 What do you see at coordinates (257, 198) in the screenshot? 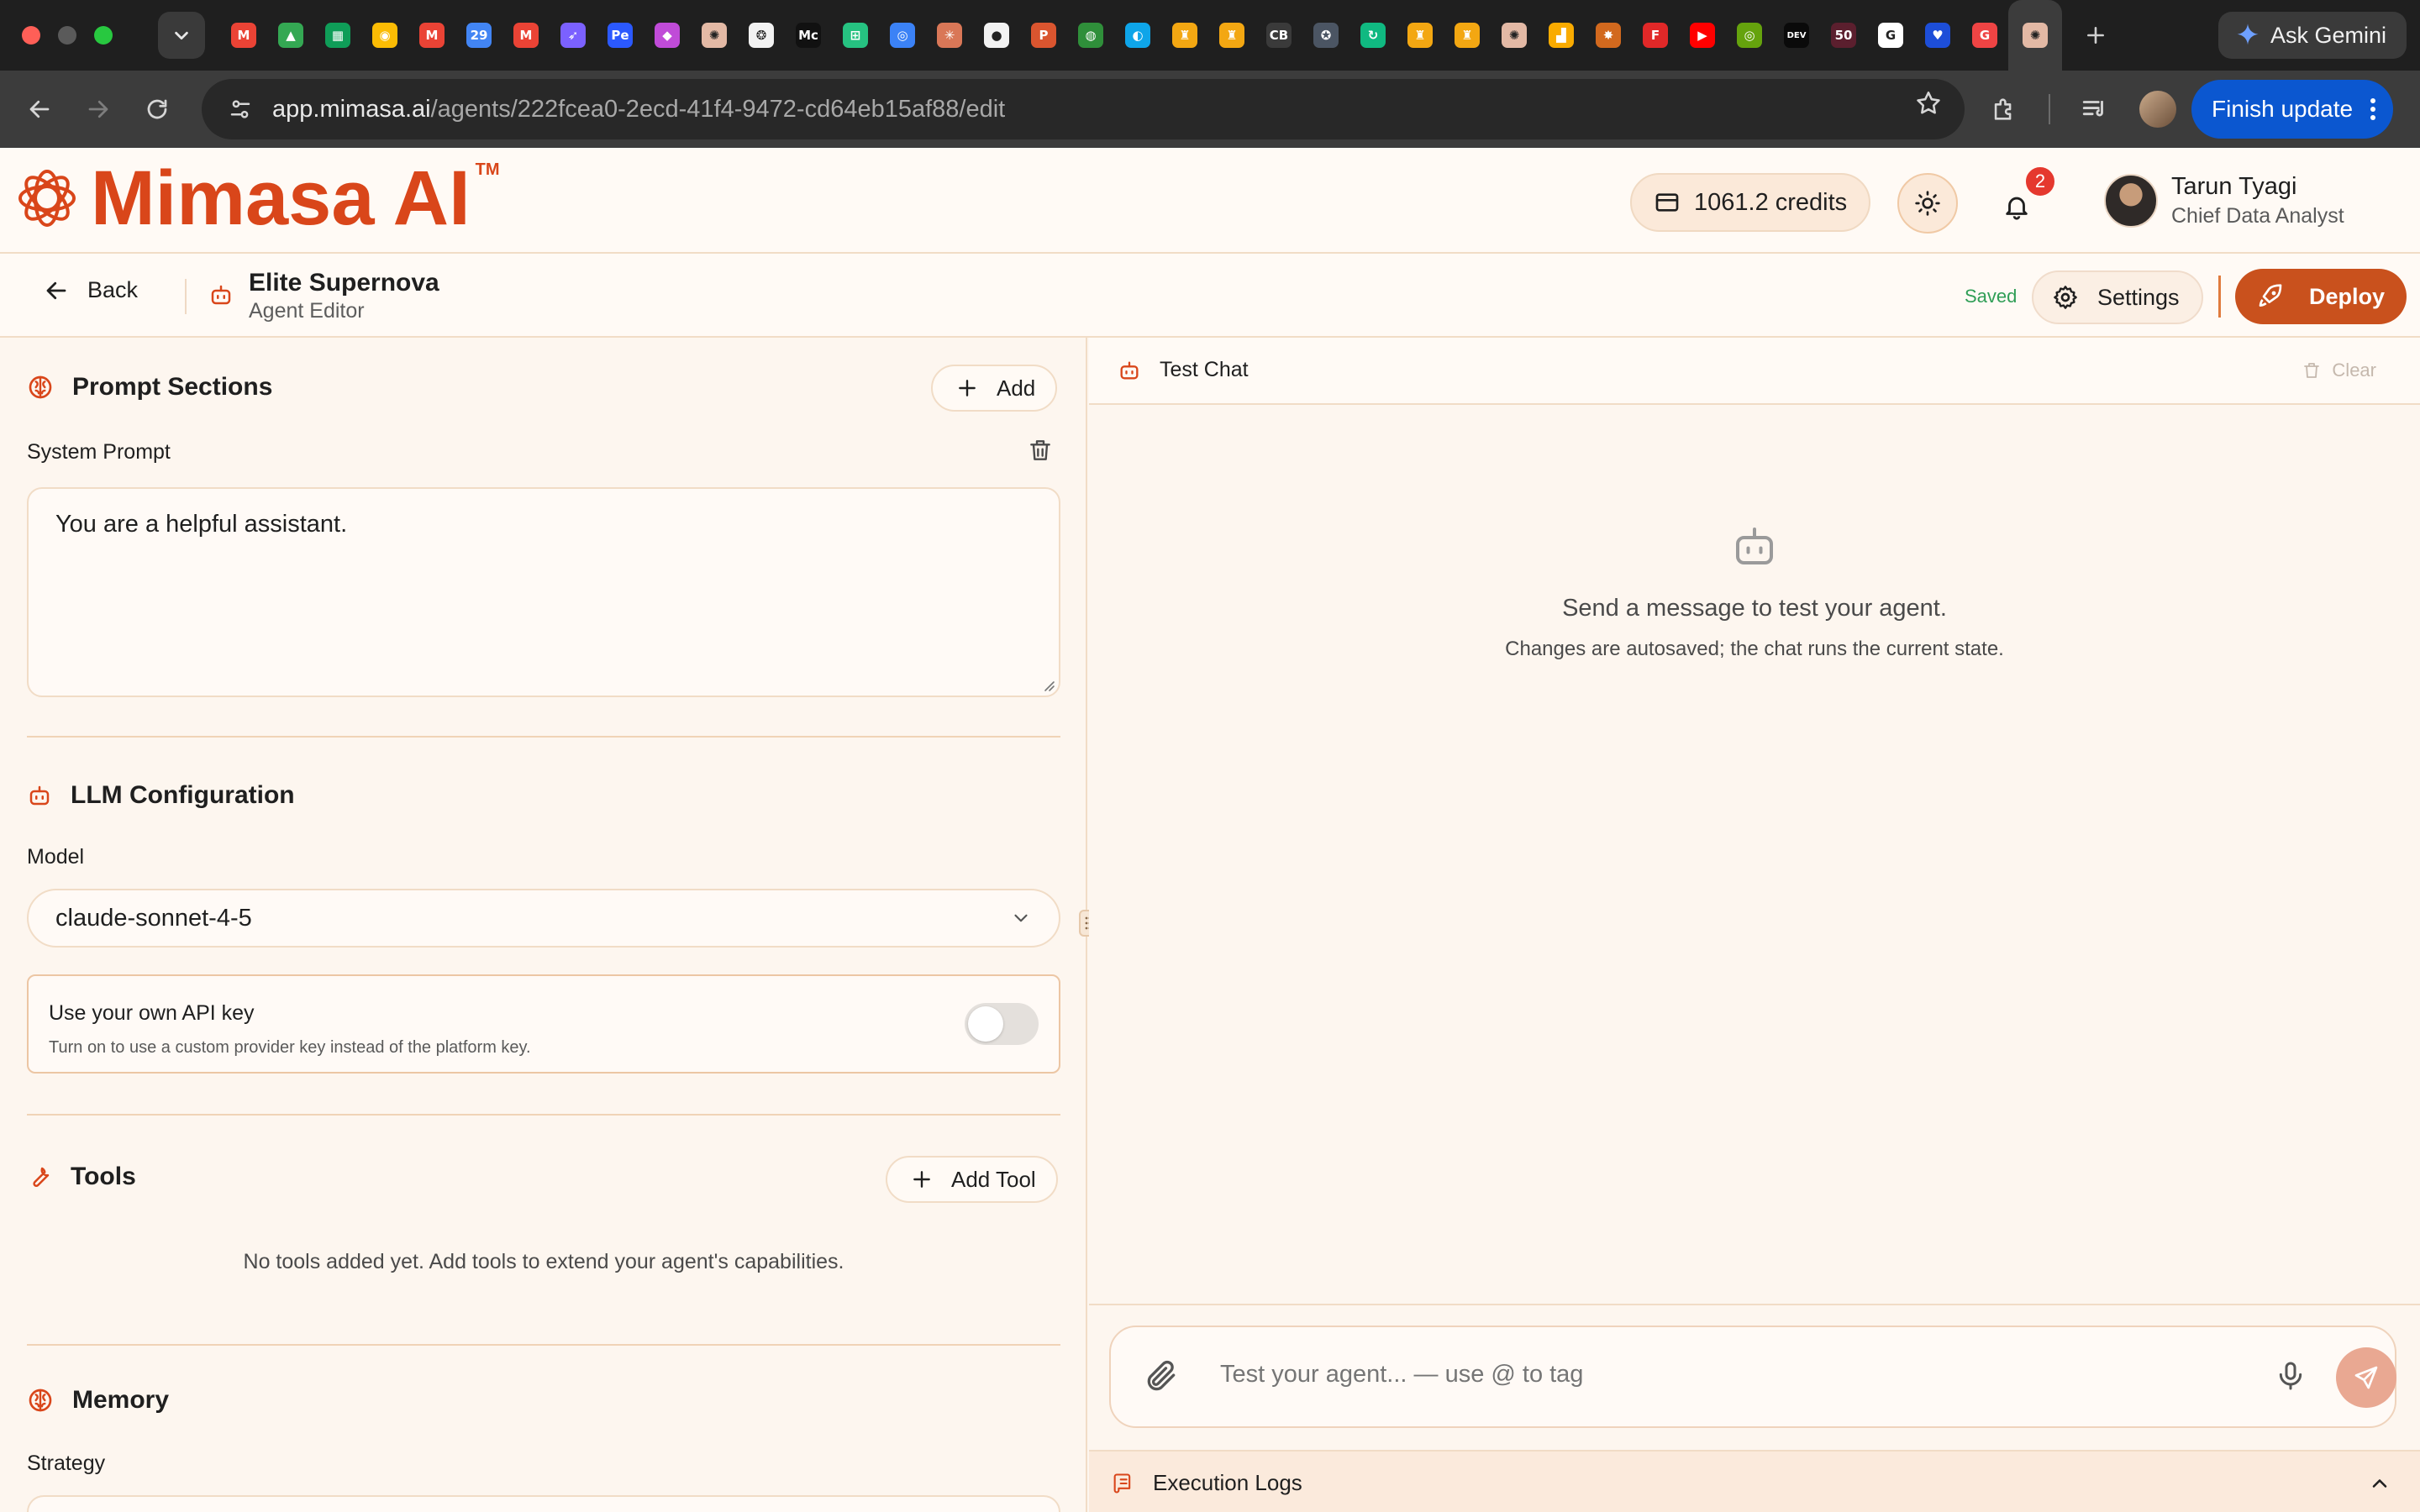
I see `brand-logo: Mimasa AI TM` at bounding box center [257, 198].